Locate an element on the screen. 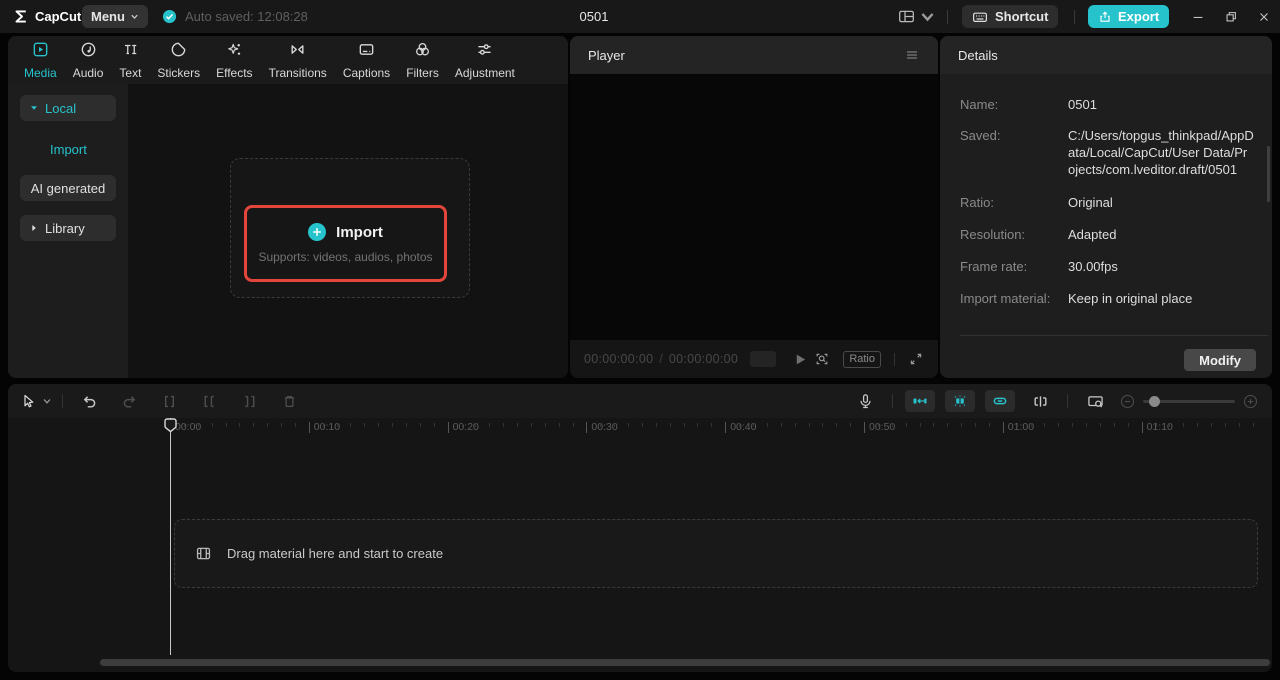 This screenshot has height=680, width=1280. trash-icon is located at coordinates (289, 401).